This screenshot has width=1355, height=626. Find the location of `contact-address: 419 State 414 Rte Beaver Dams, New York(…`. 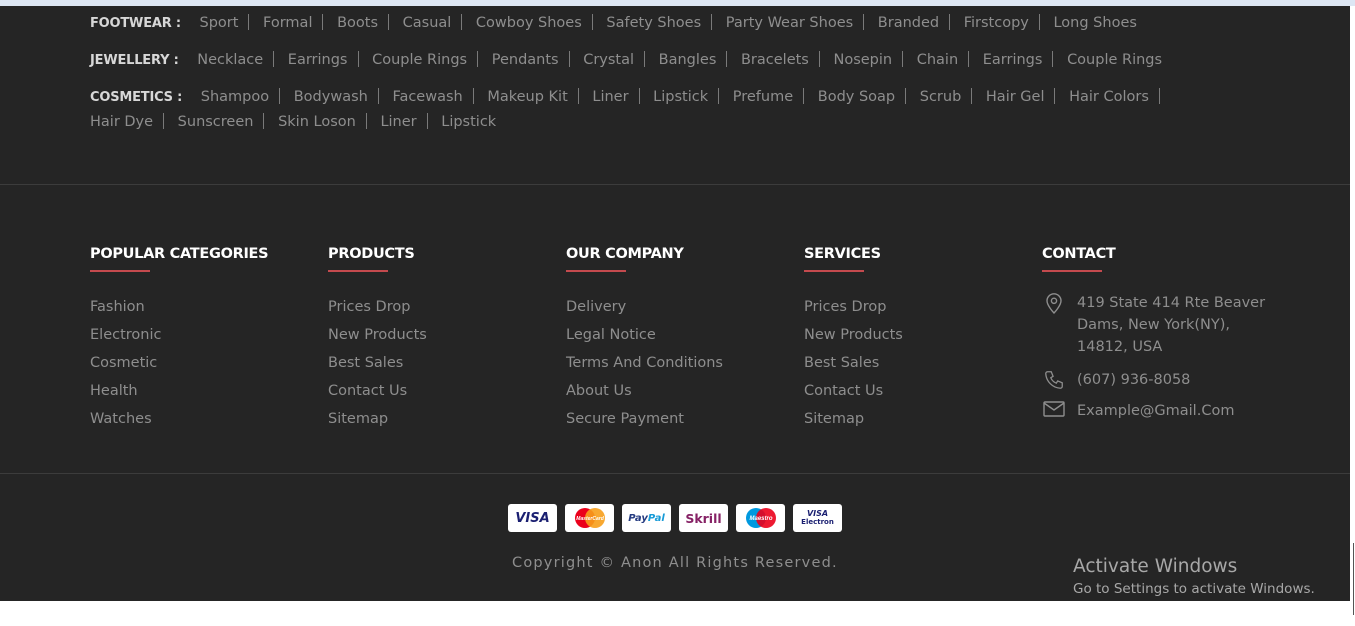

contact-address: 419 State 414 Rte Beaver Dams, New York(… is located at coordinates (1162, 325).